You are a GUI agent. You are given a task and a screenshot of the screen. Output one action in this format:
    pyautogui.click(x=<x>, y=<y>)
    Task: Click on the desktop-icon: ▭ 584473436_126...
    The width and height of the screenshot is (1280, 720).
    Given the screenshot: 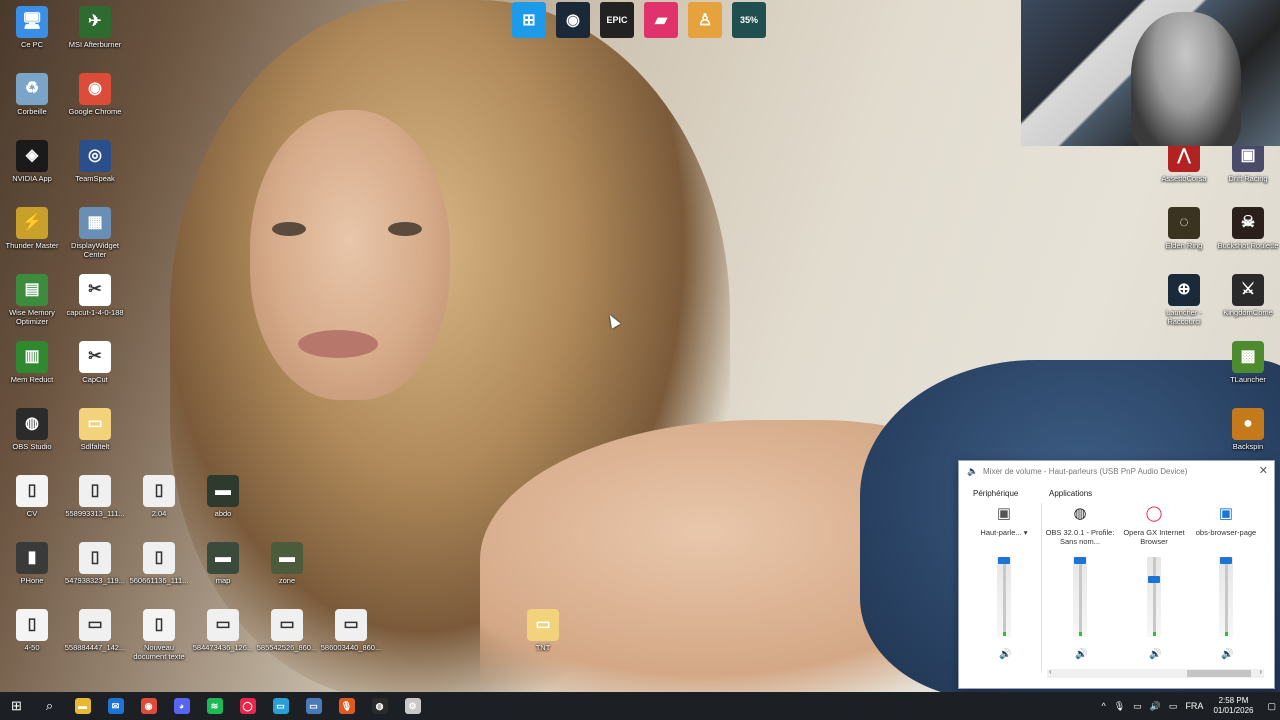 What is the action you would take?
    pyautogui.click(x=223, y=631)
    